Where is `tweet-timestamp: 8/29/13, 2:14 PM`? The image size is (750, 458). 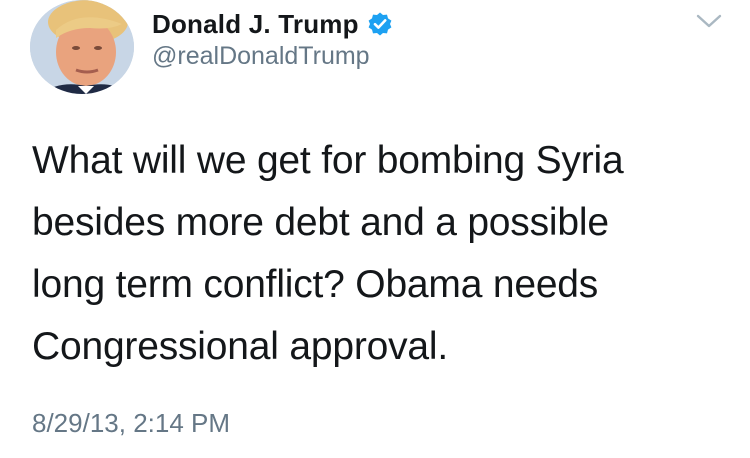
tweet-timestamp: 8/29/13, 2:14 PM is located at coordinates (131, 423).